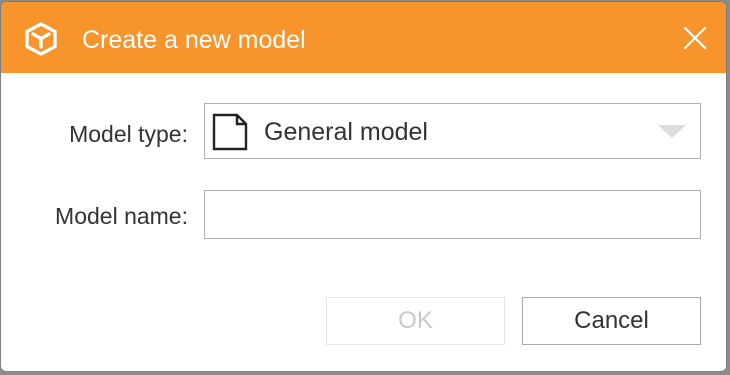  I want to click on model-type-select: General model, so click(452, 131).